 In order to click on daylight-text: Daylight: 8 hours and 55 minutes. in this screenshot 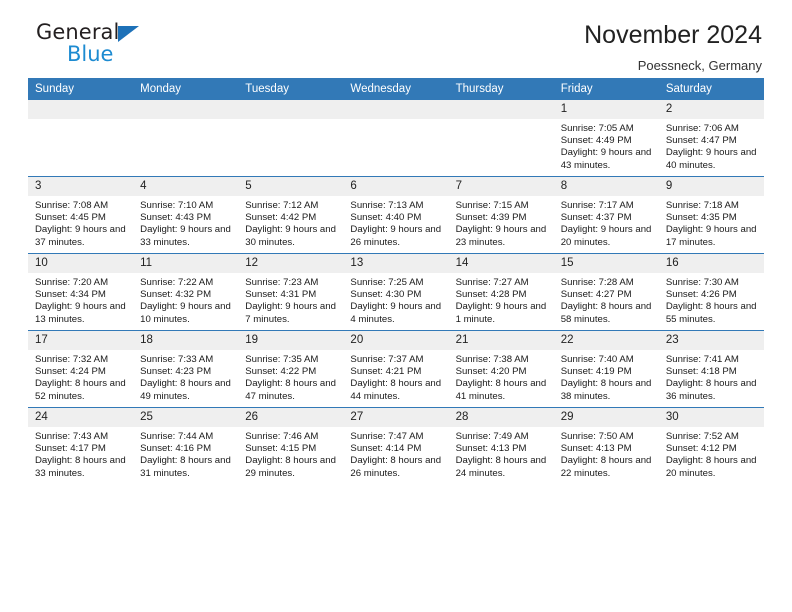, I will do `click(711, 313)`.